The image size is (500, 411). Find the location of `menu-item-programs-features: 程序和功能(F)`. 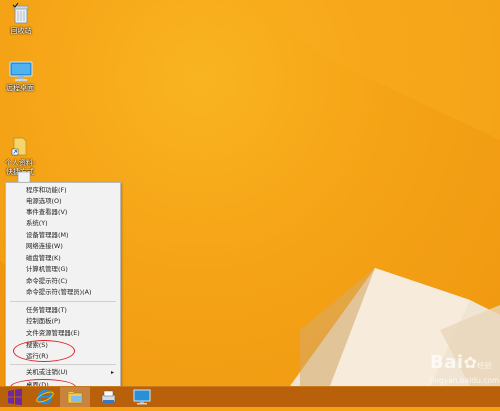

menu-item-programs-features: 程序和功能(F) is located at coordinates (63, 190).